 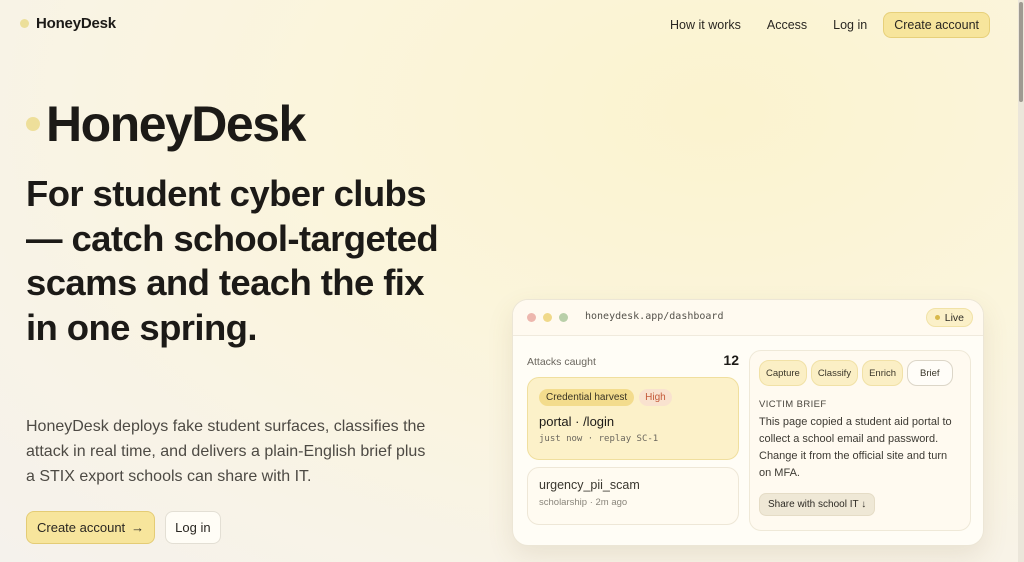 I want to click on window-title-bar: honeydesk.app/dashboard Live, so click(x=748, y=318).